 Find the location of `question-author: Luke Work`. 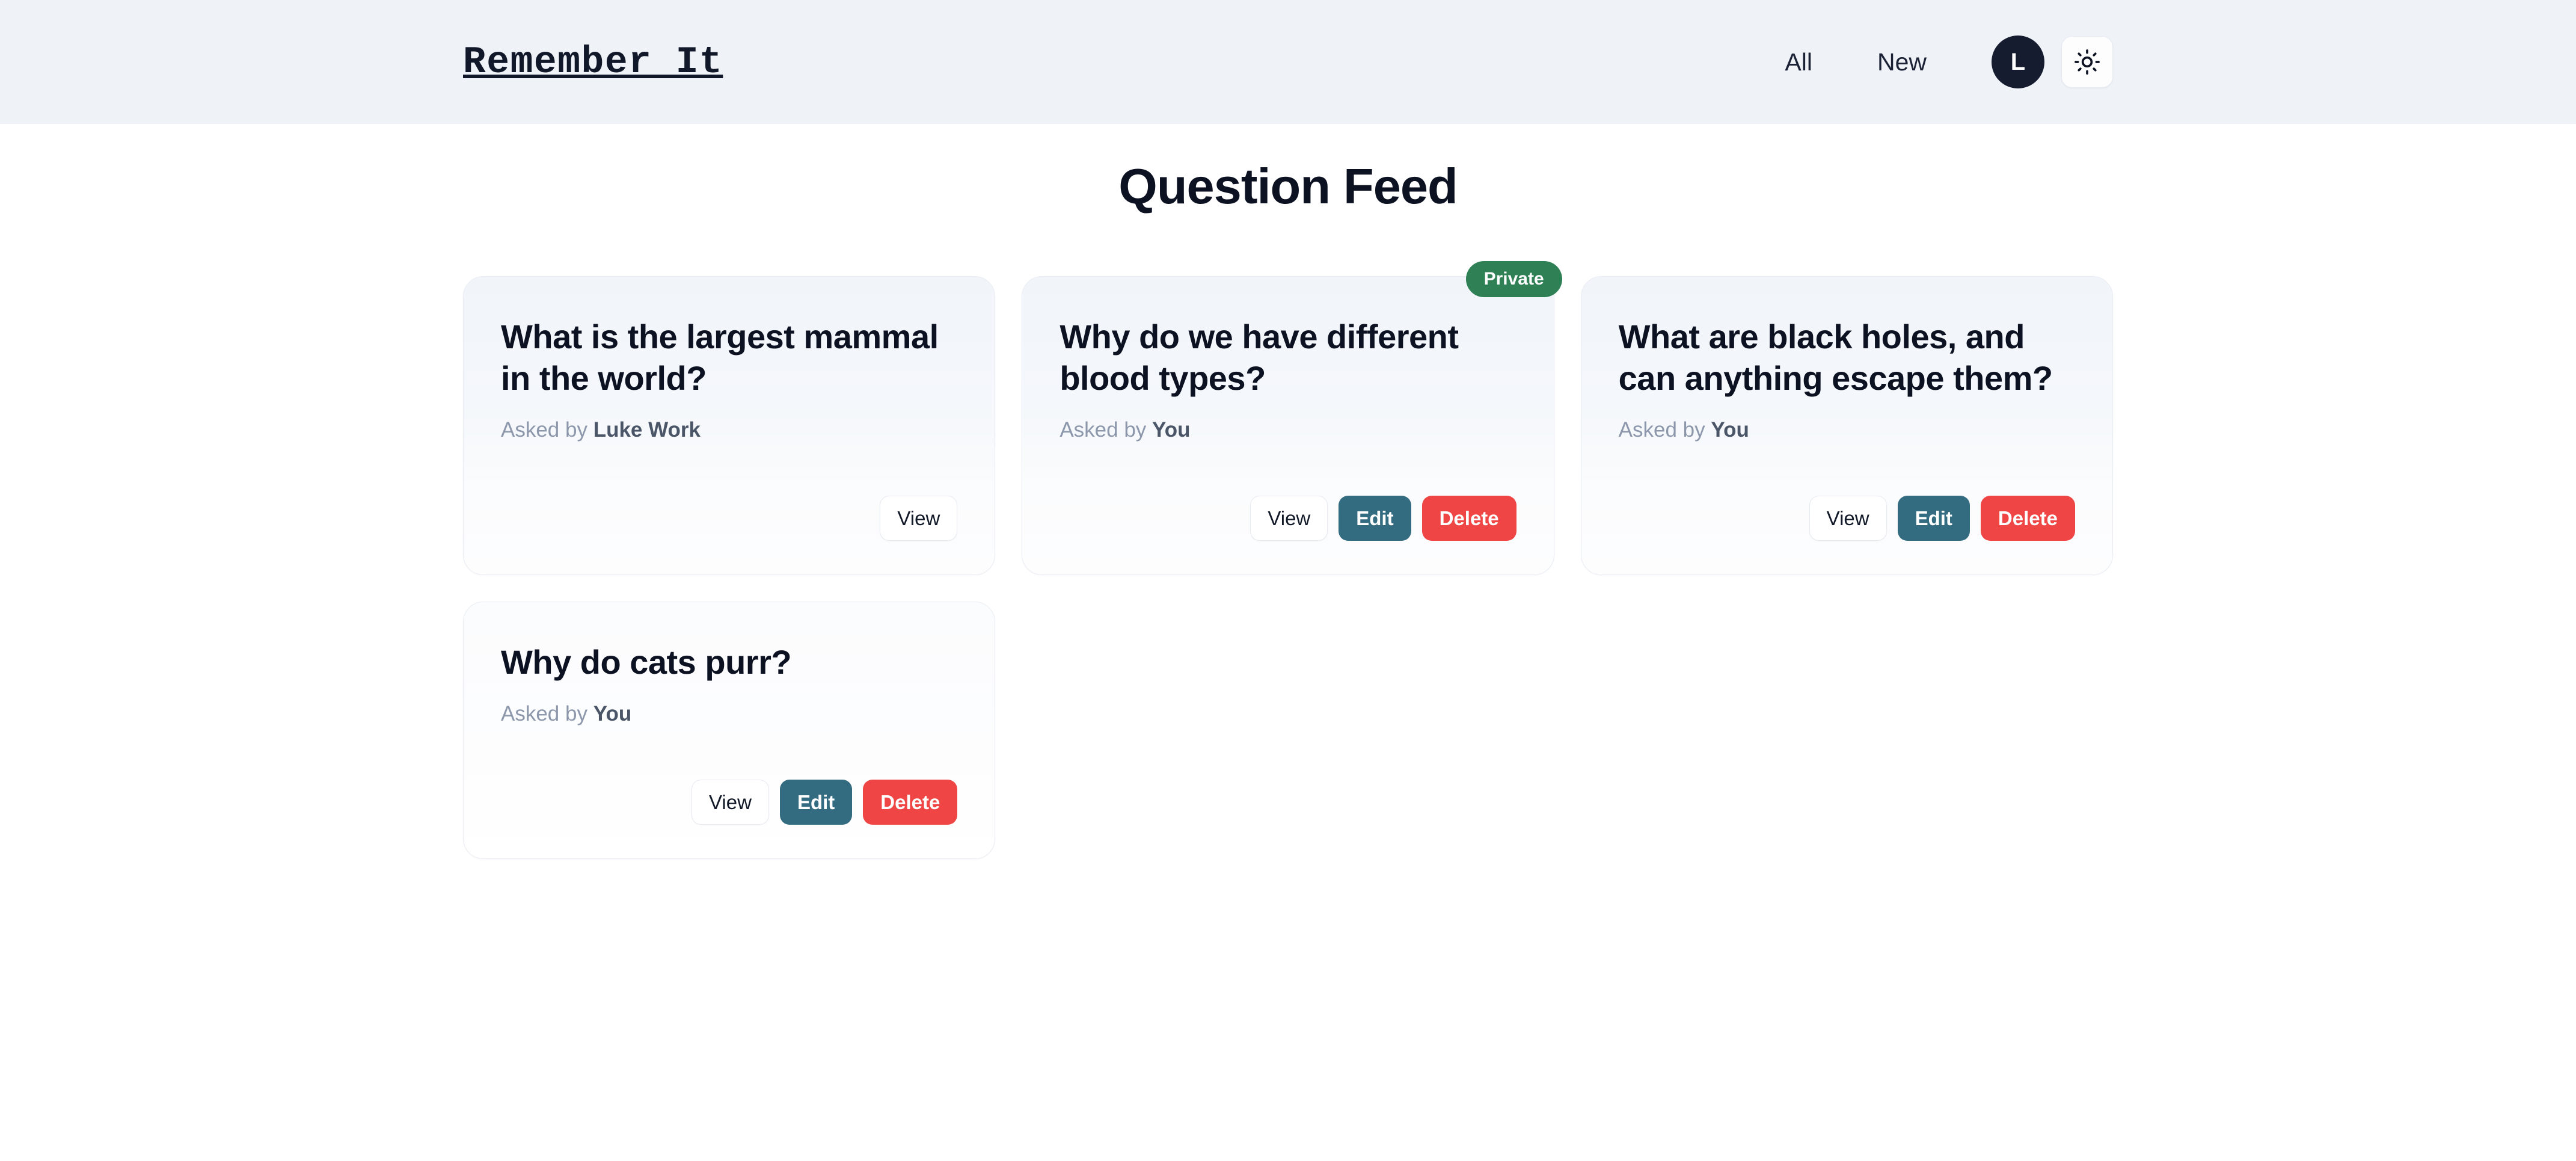

question-author: Luke Work is located at coordinates (647, 430).